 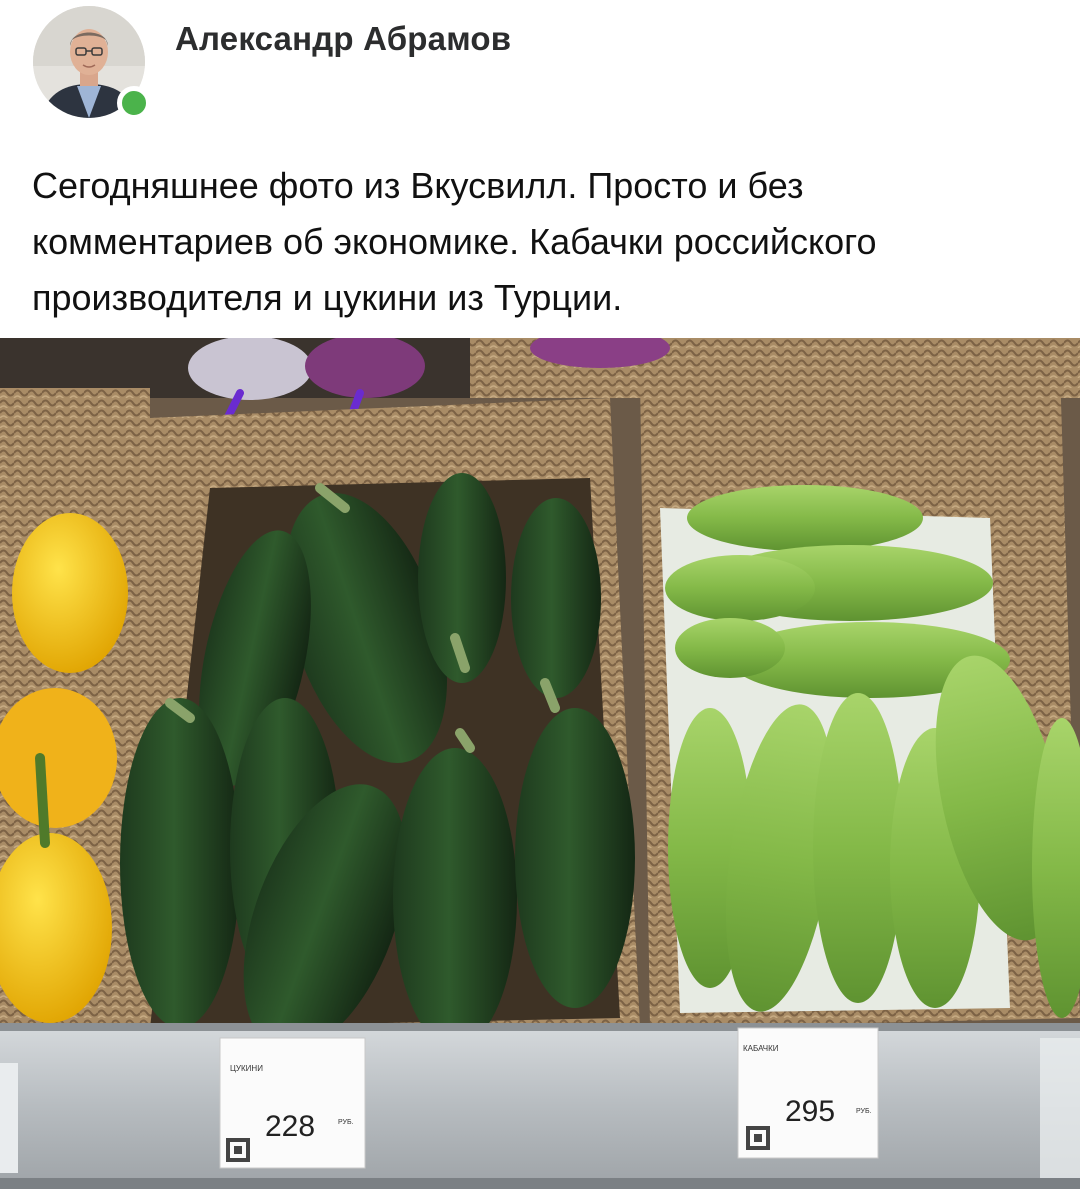 What do you see at coordinates (134, 103) in the screenshot?
I see `online-status-icon` at bounding box center [134, 103].